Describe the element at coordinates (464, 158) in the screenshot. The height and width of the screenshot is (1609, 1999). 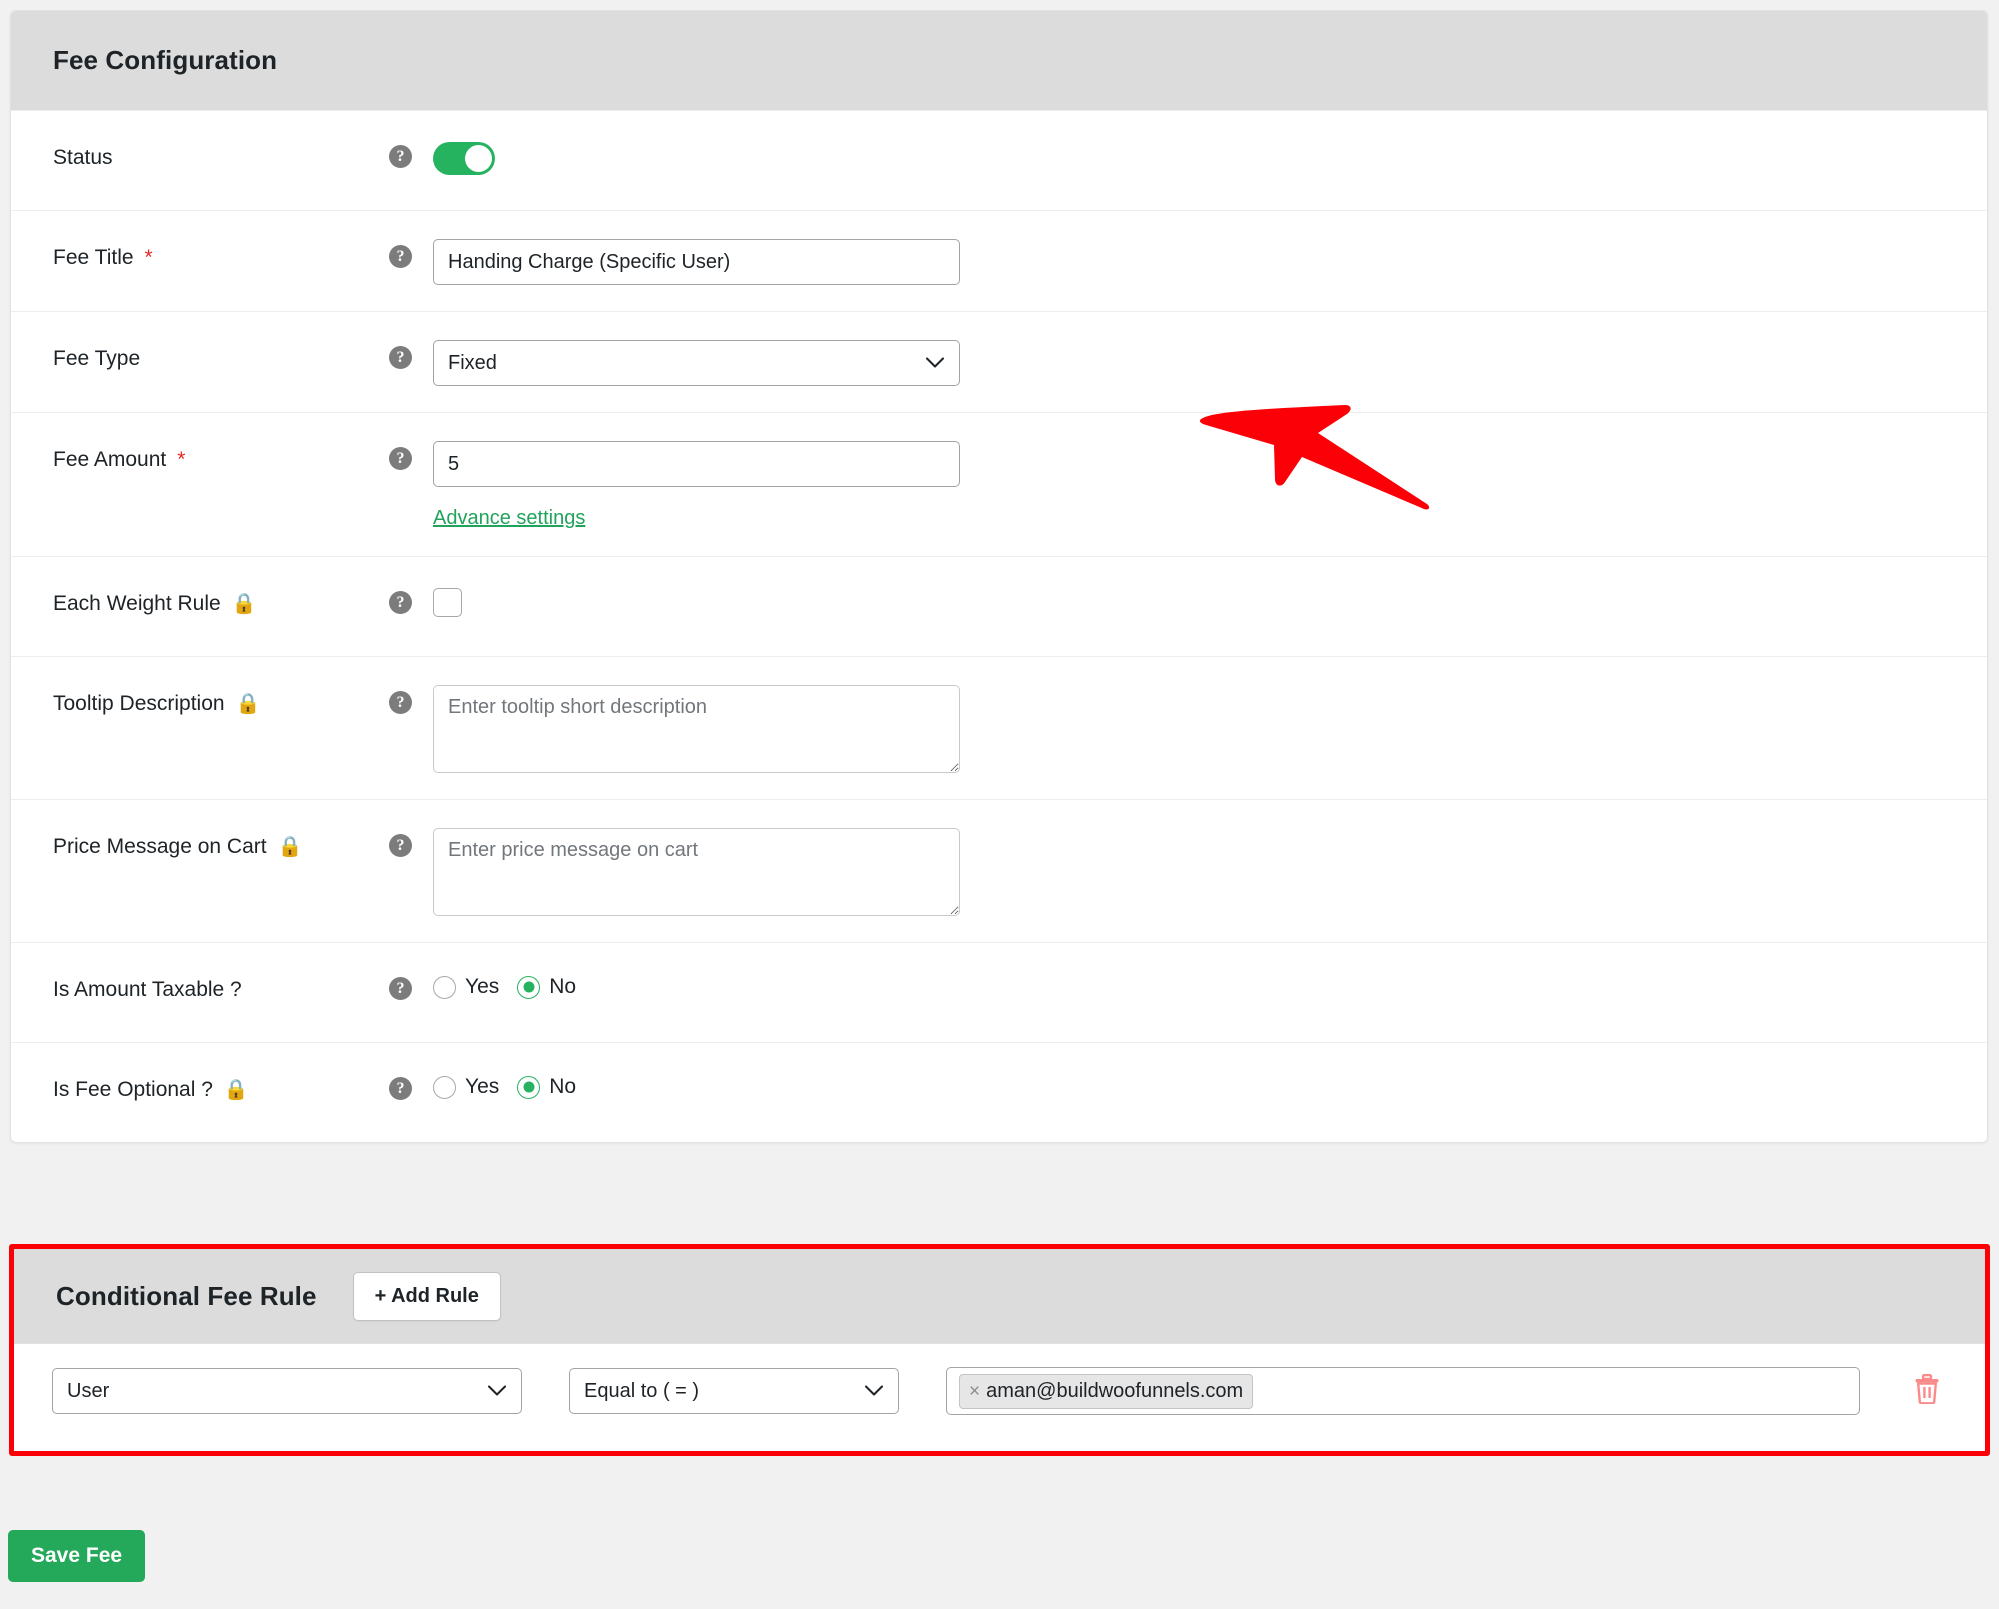
I see `status-toggle` at that location.